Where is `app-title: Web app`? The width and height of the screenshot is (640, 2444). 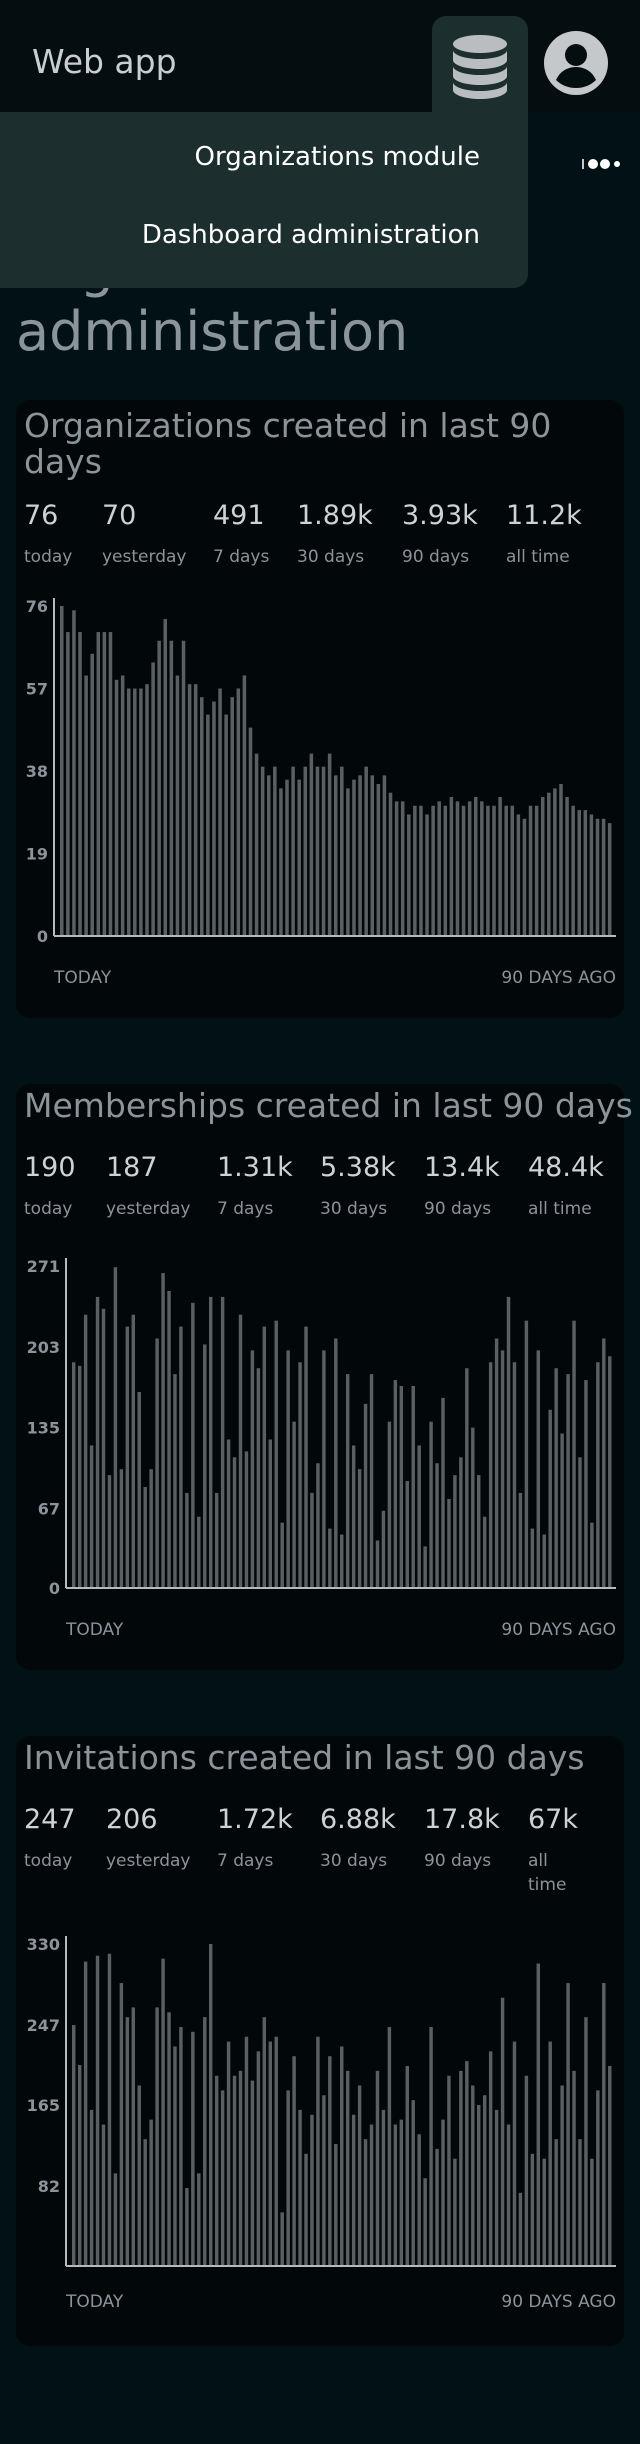 app-title: Web app is located at coordinates (104, 61).